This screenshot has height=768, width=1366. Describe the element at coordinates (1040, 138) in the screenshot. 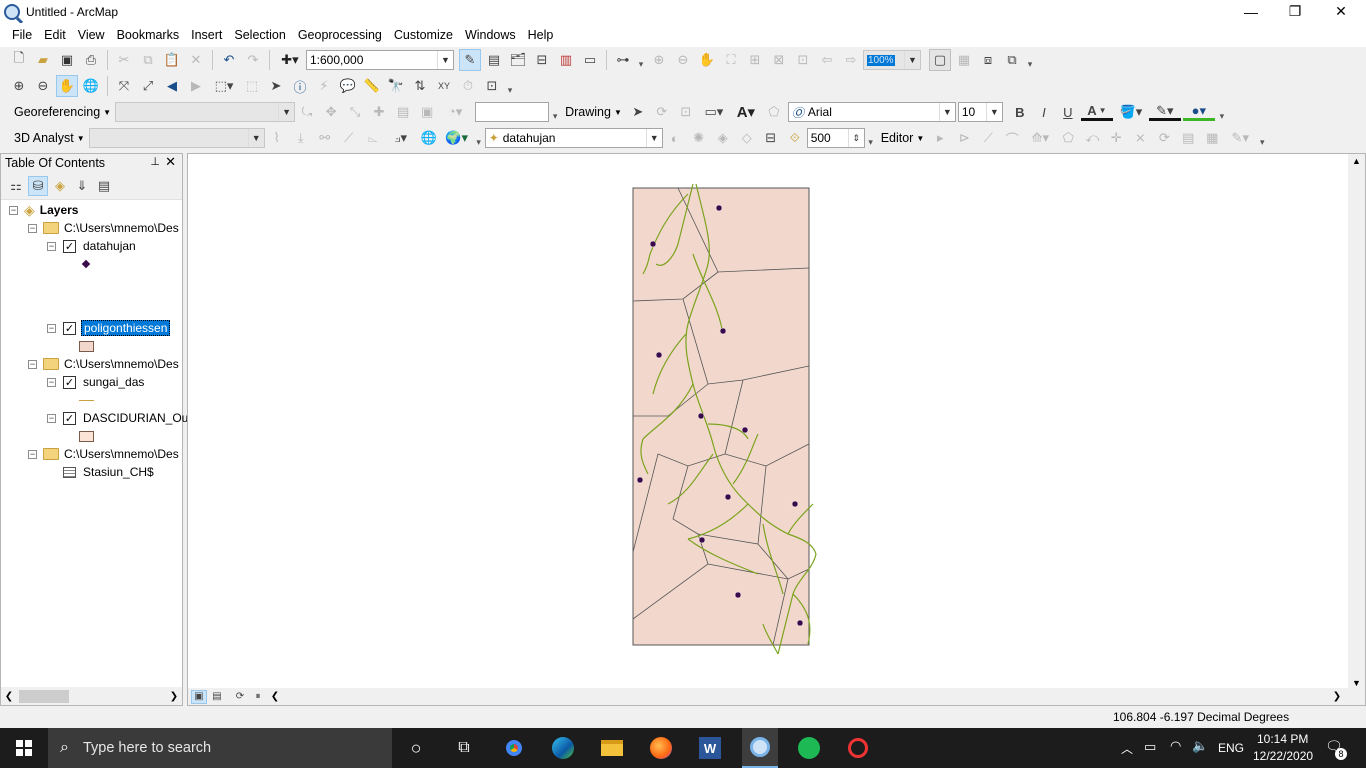

I see `trace-icon: ⟰▾` at that location.